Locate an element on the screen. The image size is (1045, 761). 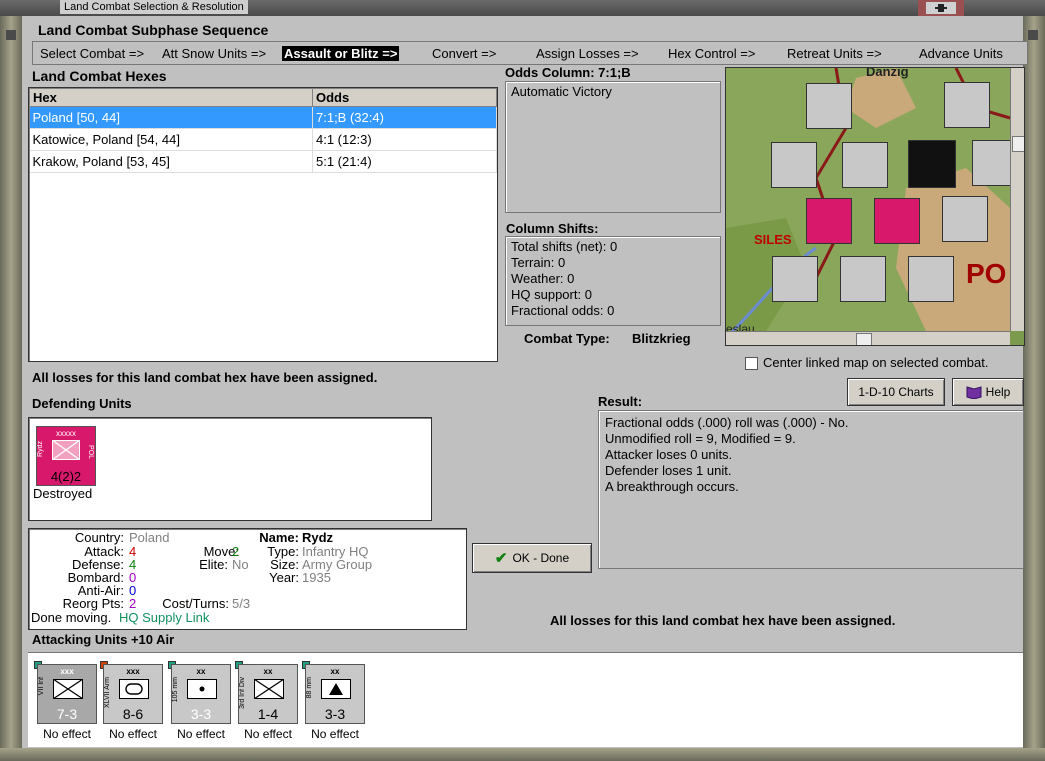
odds-cell: 4:1 (12:3) is located at coordinates (404, 139).